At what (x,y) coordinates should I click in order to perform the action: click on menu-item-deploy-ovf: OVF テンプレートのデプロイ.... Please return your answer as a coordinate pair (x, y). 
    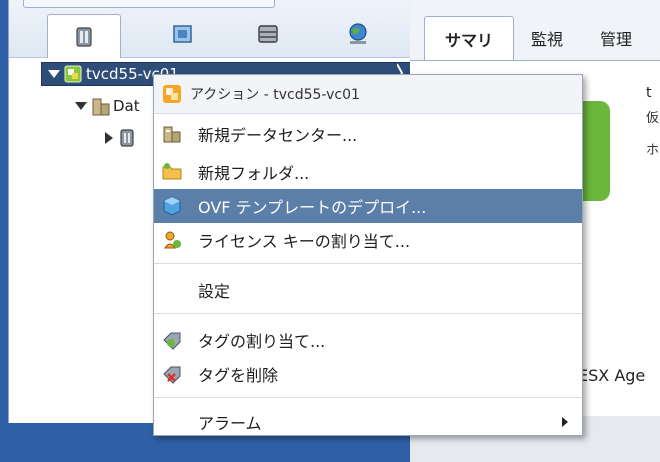
    Looking at the image, I should click on (368, 206).